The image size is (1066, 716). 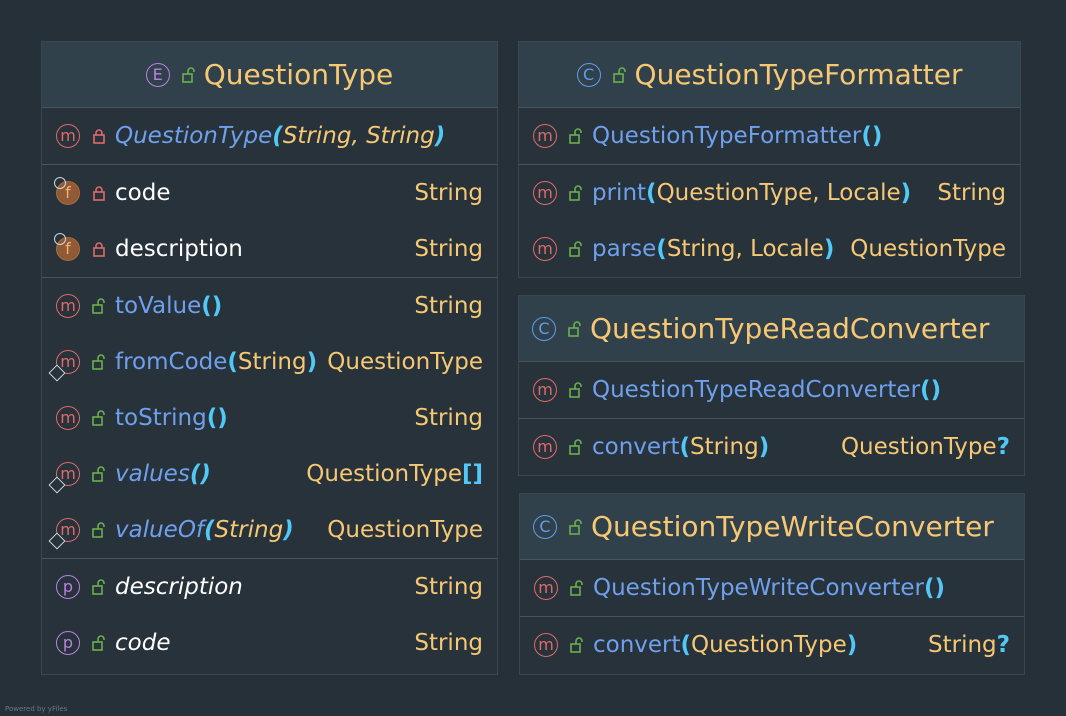 I want to click on member-row: m parse(String, Locale) QuestionType, so click(x=769, y=249).